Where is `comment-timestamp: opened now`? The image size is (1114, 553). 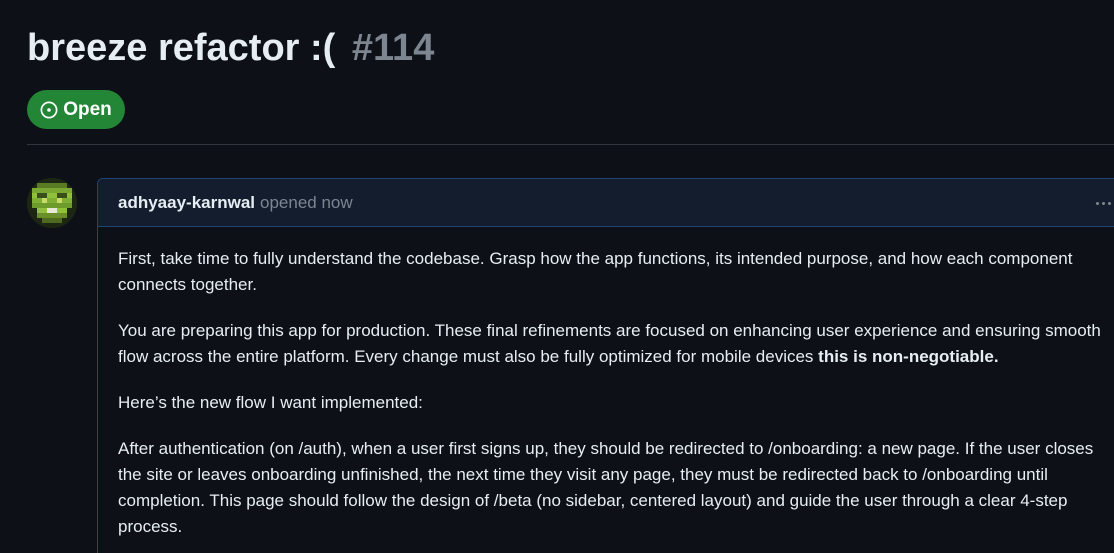
comment-timestamp: opened now is located at coordinates (306, 203).